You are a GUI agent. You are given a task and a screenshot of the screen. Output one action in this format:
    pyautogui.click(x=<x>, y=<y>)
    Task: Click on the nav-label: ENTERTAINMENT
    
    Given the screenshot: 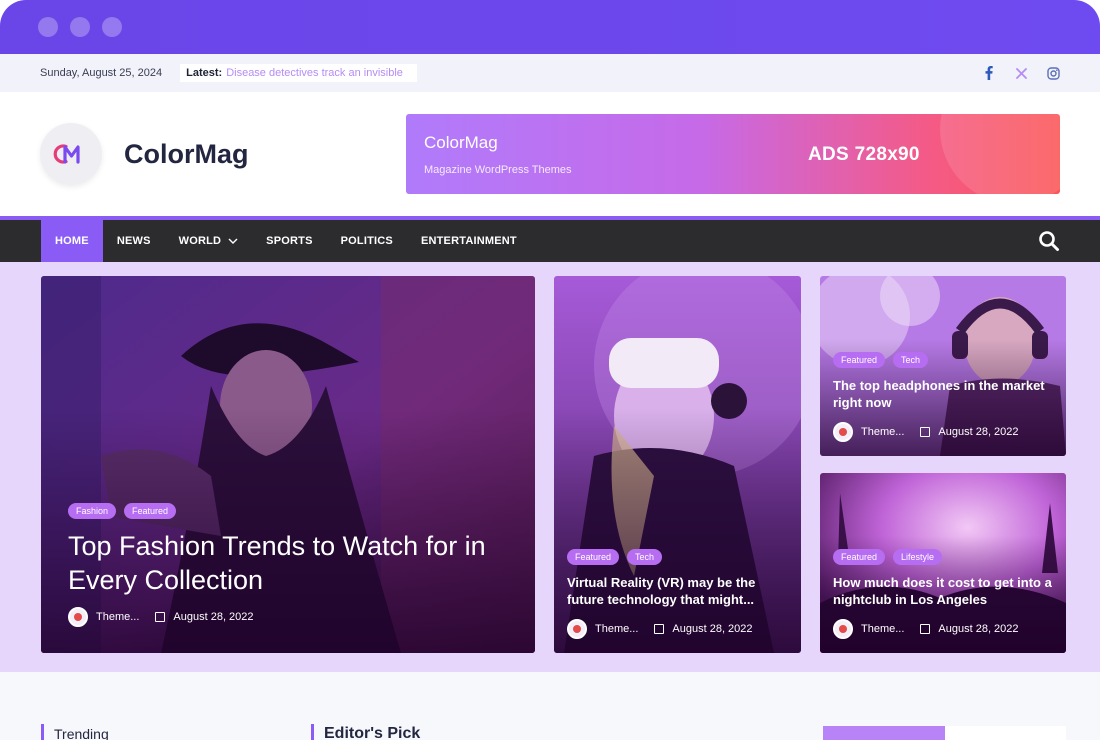 What is the action you would take?
    pyautogui.click(x=468, y=241)
    